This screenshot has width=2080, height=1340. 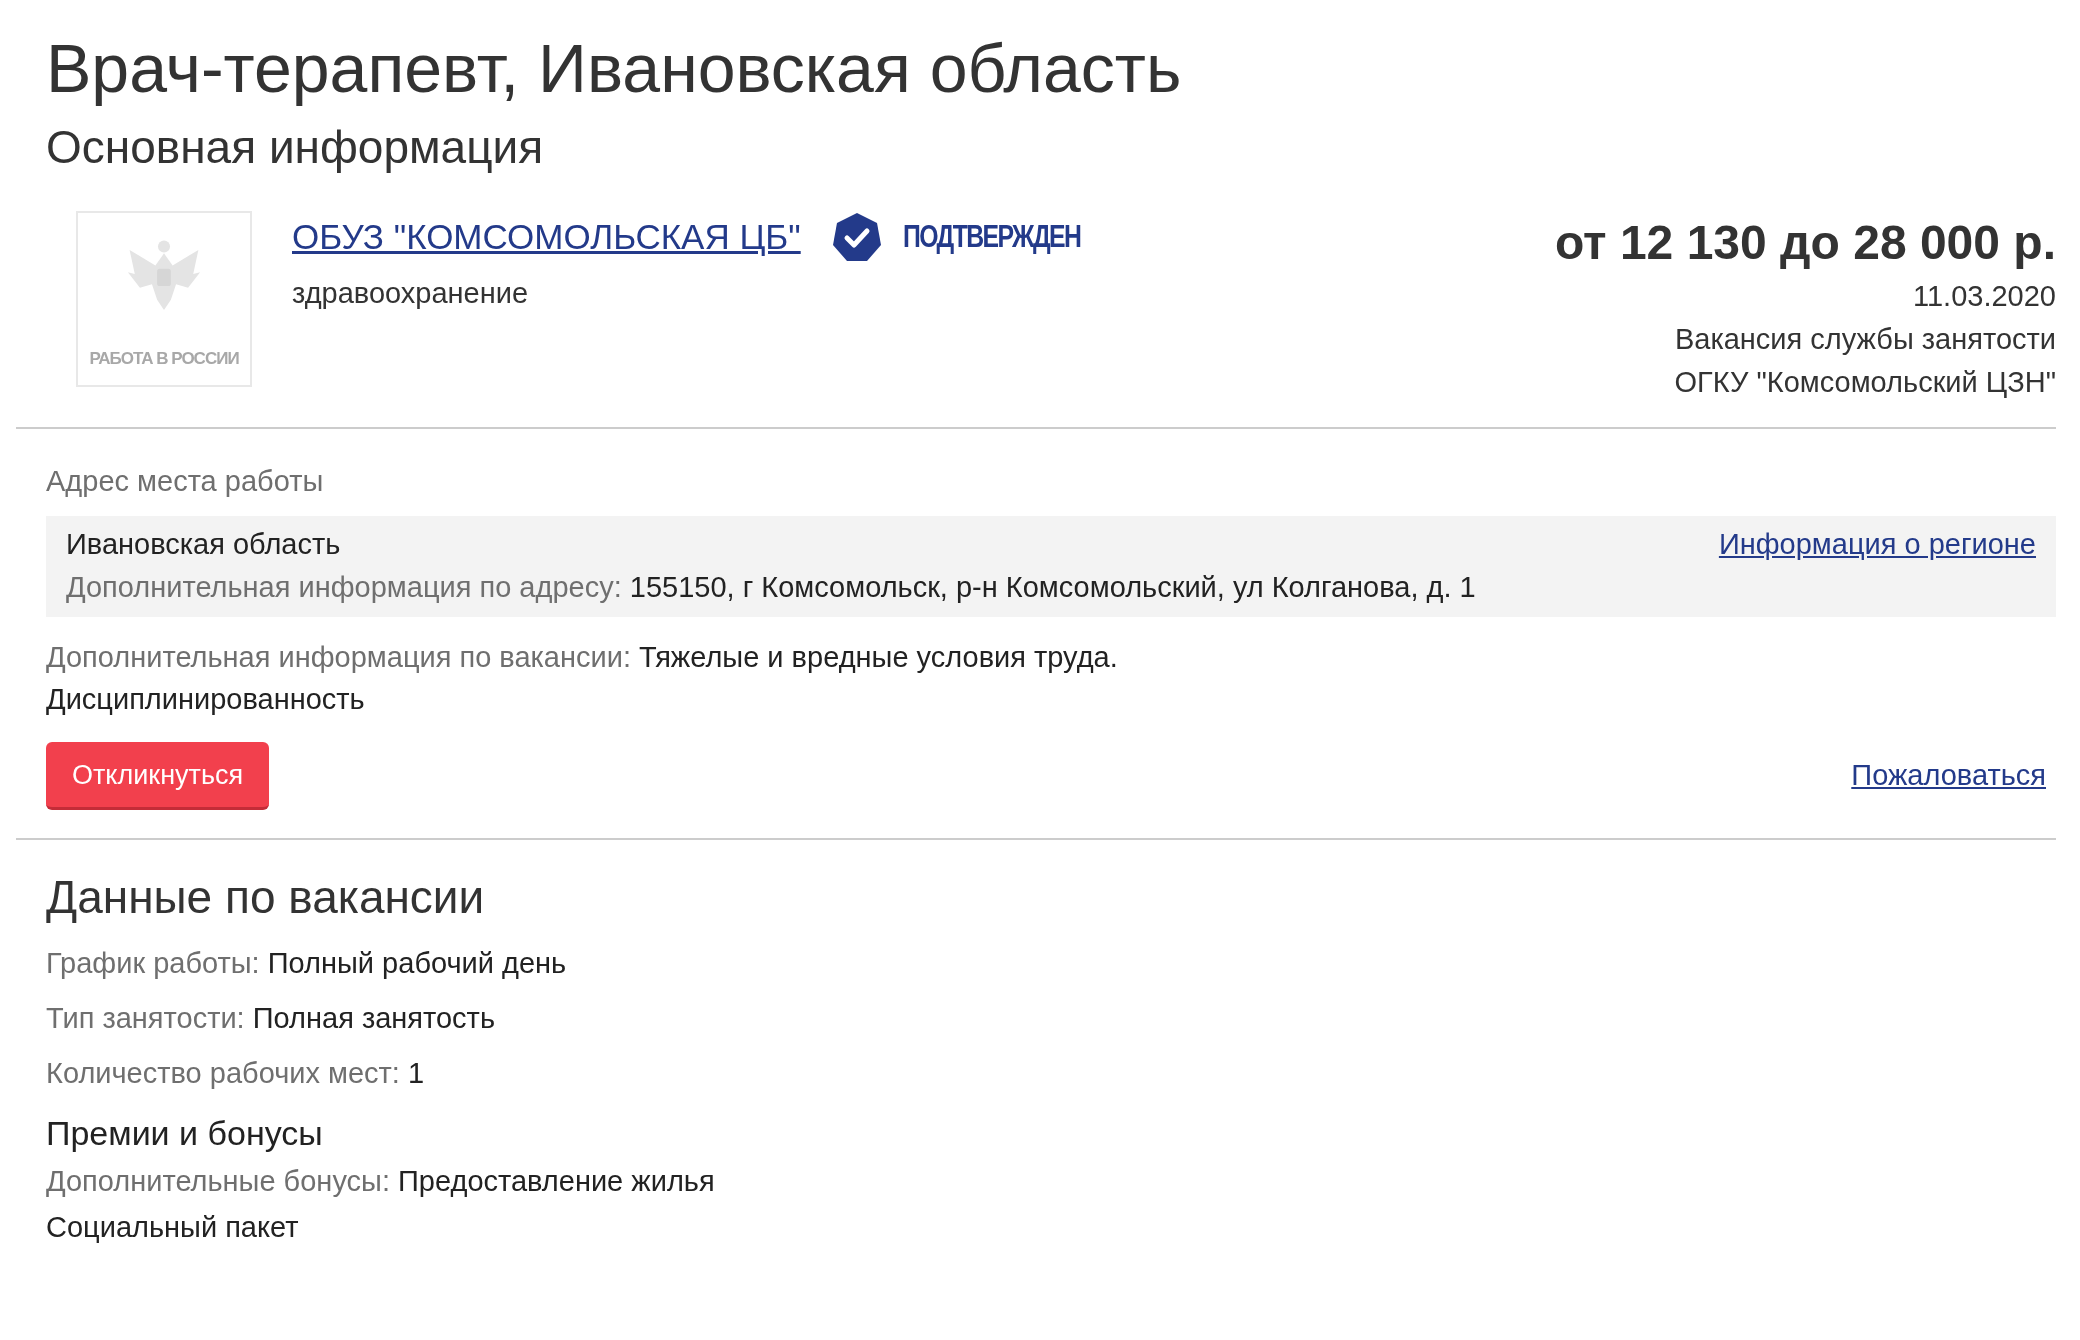 I want to click on address-label: Адрес места работы, so click(x=185, y=481).